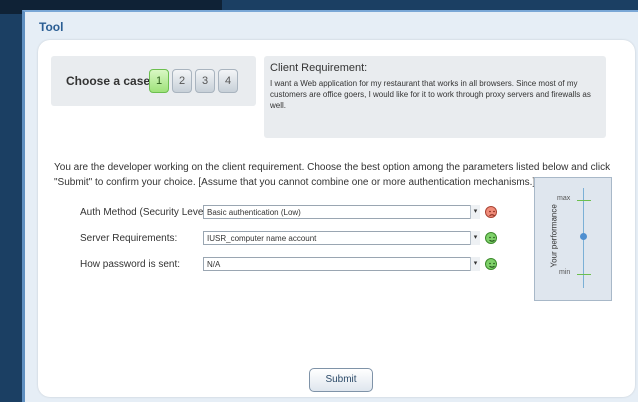  What do you see at coordinates (341, 212) in the screenshot?
I see `select-auth-method: Basic authentication (Low)` at bounding box center [341, 212].